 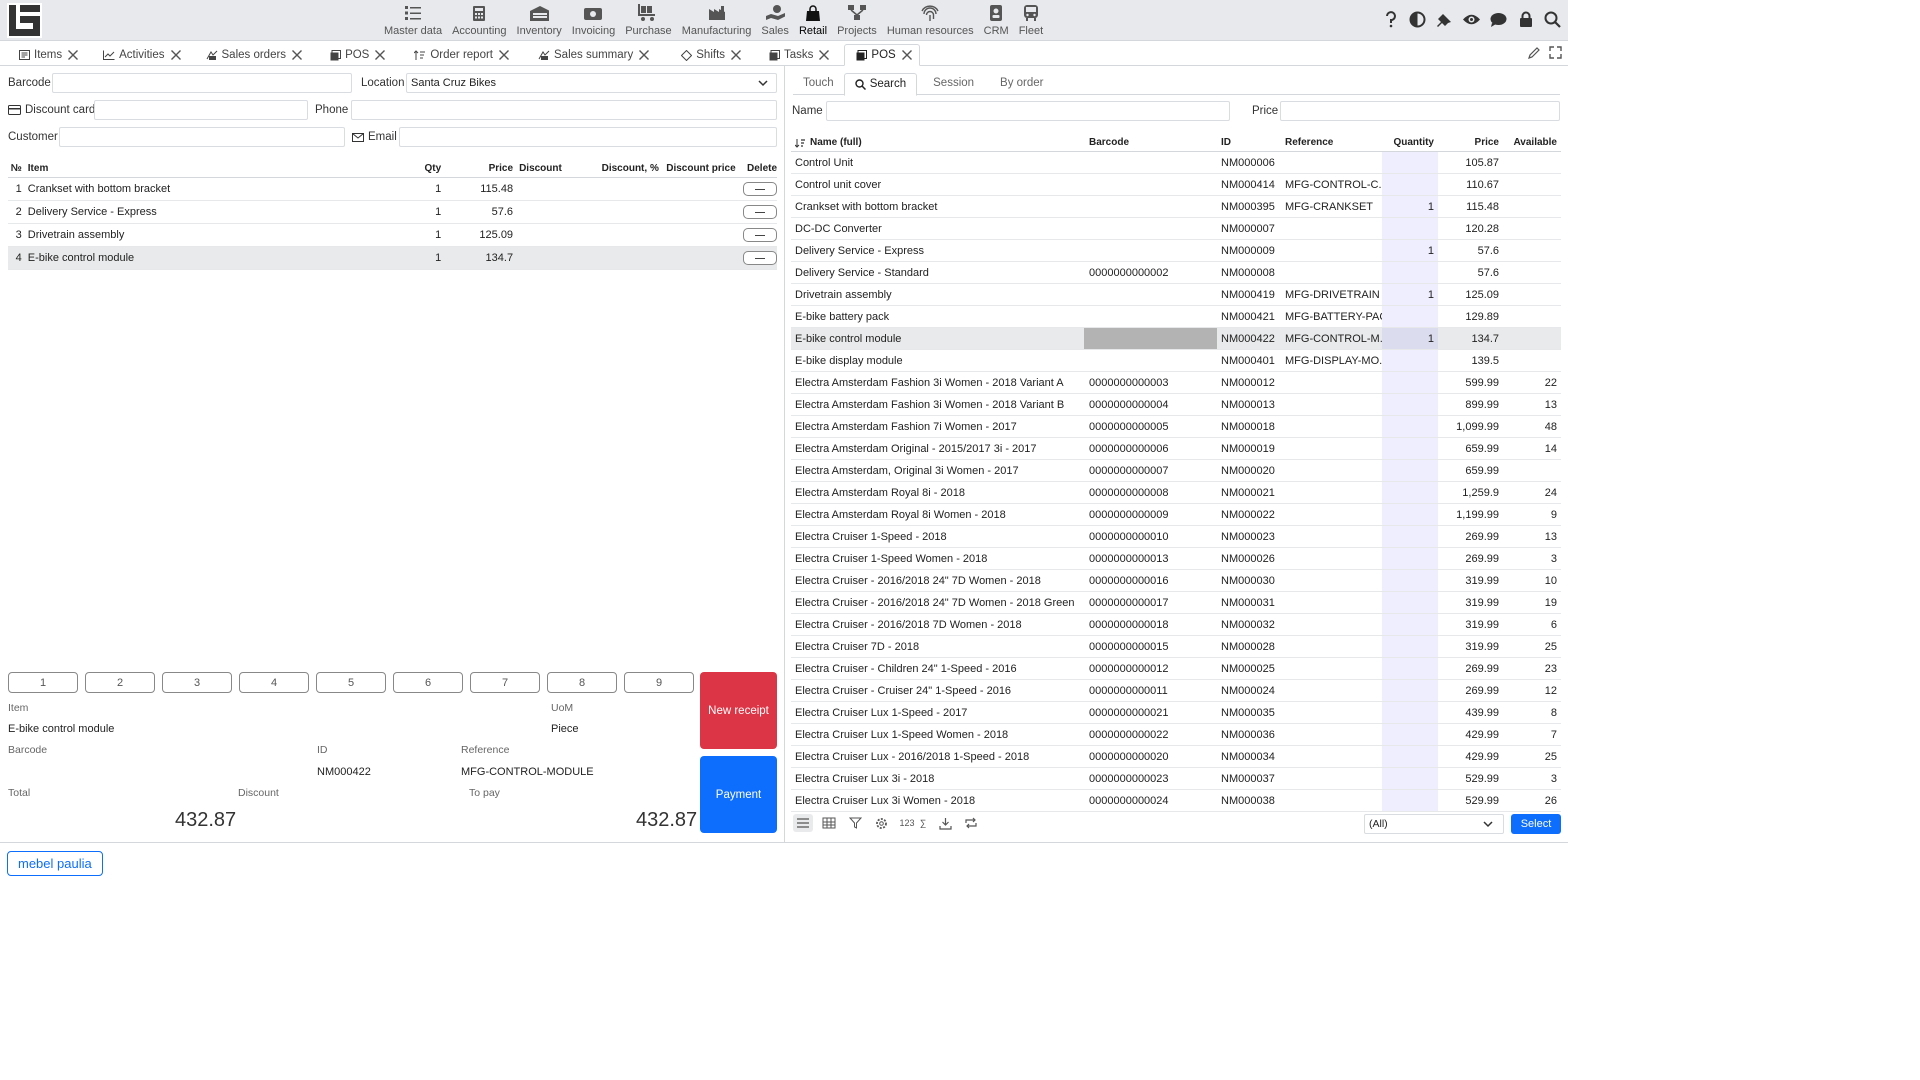 What do you see at coordinates (829, 823) in the screenshot?
I see `table-view-icon` at bounding box center [829, 823].